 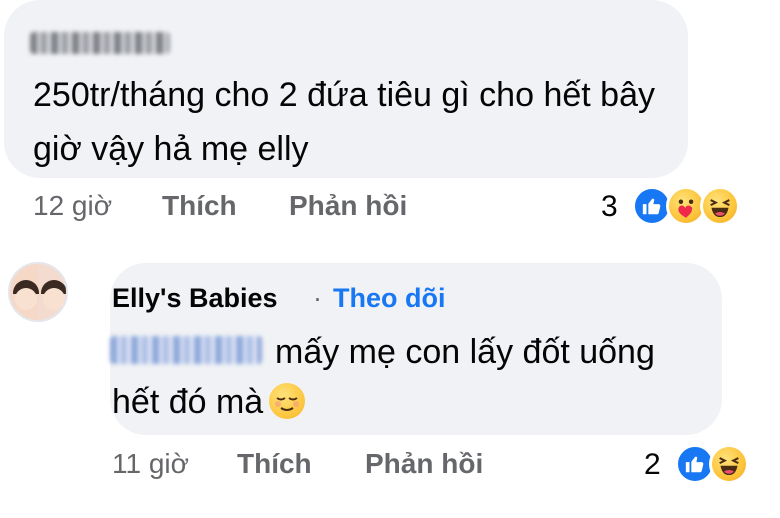 I want to click on avatar-face-left, so click(x=26, y=299).